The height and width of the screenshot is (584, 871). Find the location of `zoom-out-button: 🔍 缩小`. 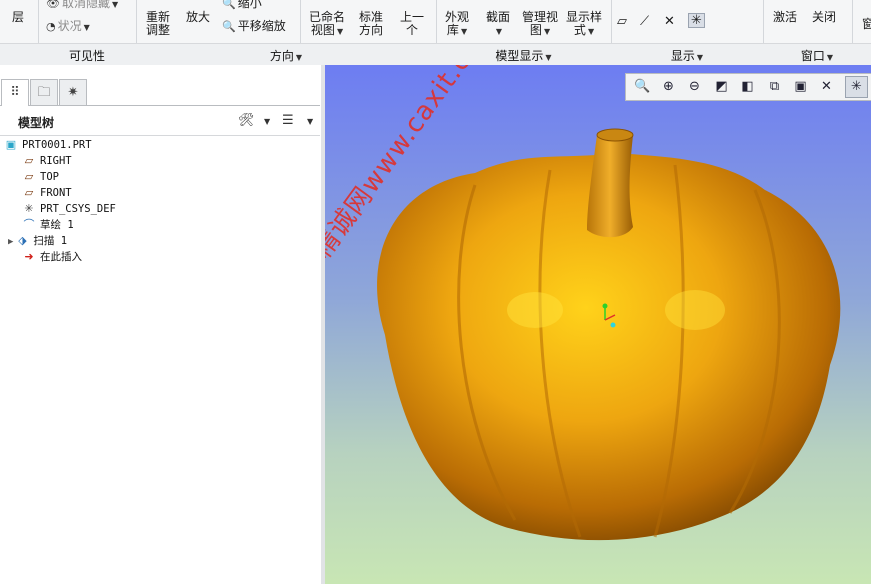

zoom-out-button: 🔍 缩小 is located at coordinates (242, 5).